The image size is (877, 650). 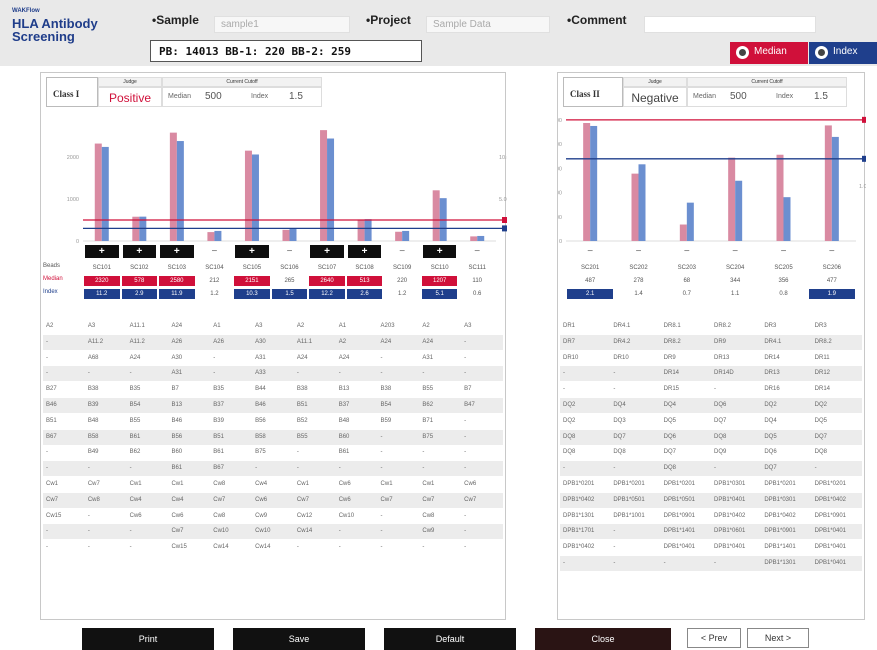 I want to click on table-row: - - - Cw15 Cw14 Cw14 - - - - -, so click(x=273, y=547).